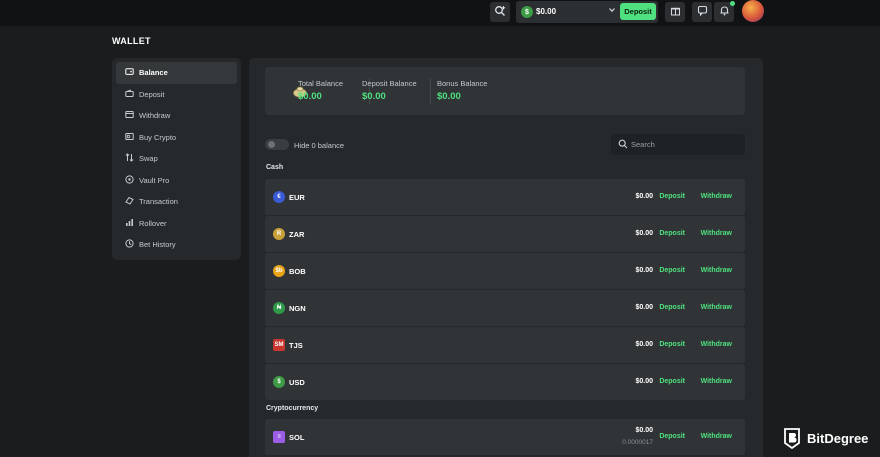 This screenshot has height=457, width=880. I want to click on sidebar-item-label: Transaction, so click(158, 202).